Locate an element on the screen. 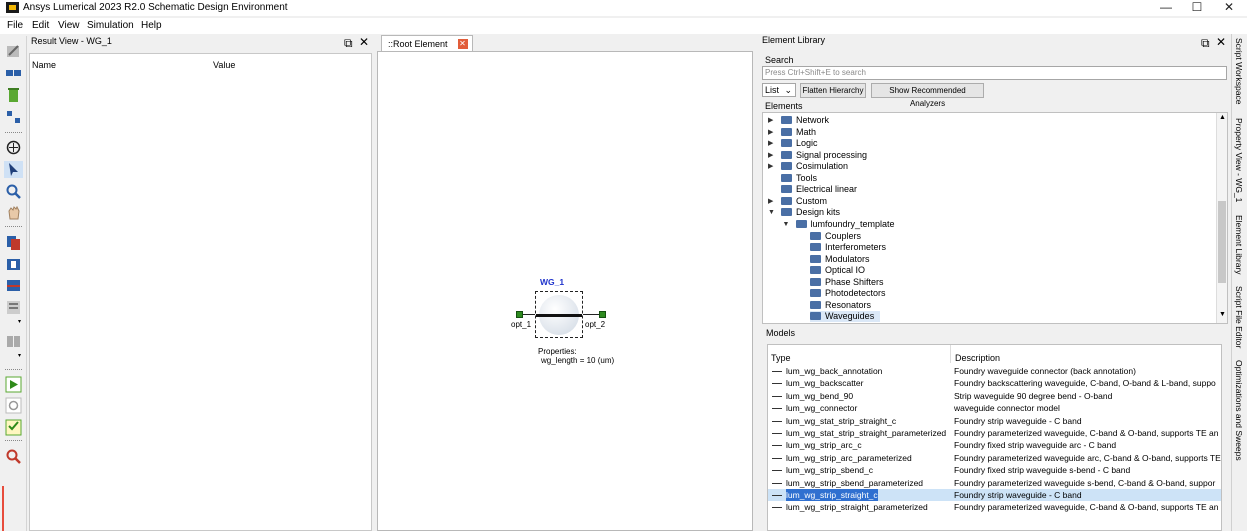  tree-item: ▶ Signal processing is located at coordinates (817, 155).